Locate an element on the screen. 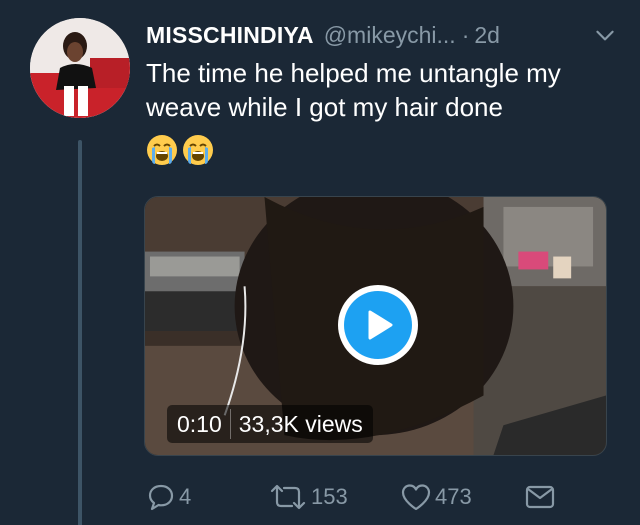 The width and height of the screenshot is (640, 525). chevron-down-icon is located at coordinates (605, 35).